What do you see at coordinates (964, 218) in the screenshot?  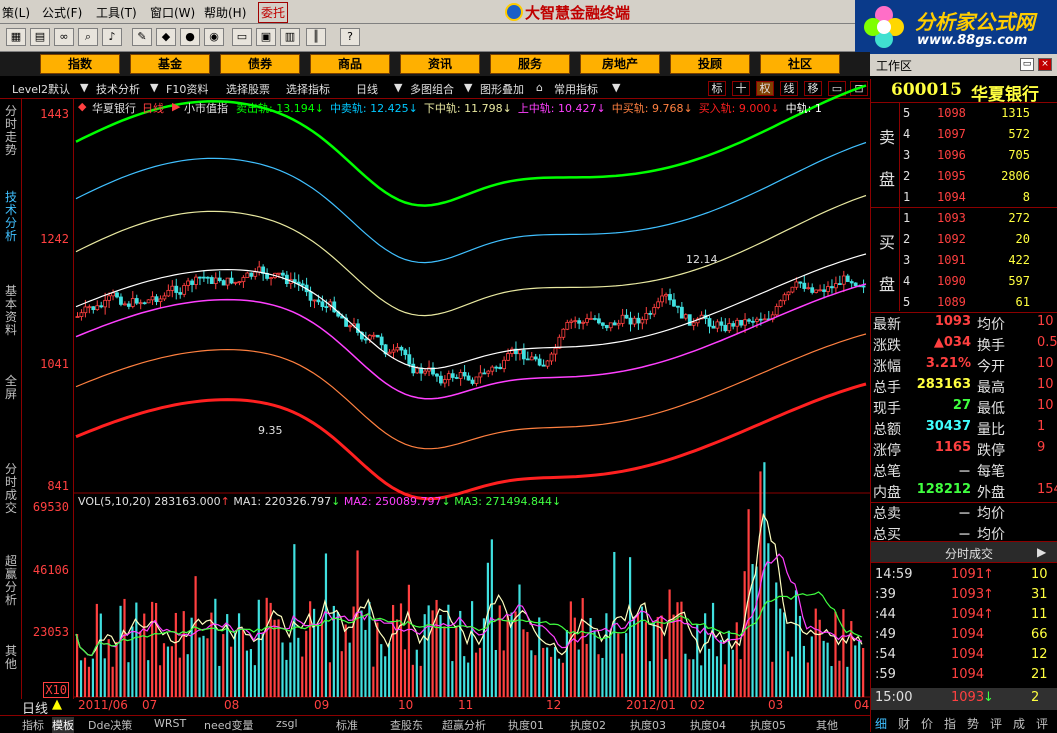 I see `order-row: 1 1093 272` at bounding box center [964, 218].